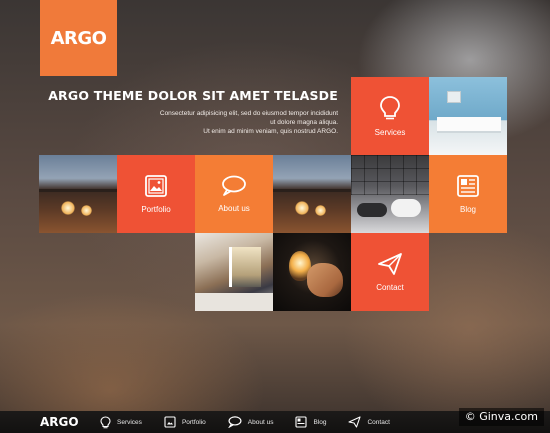 The image size is (550, 433). I want to click on bottom-nav-contact-label: Contact, so click(378, 422).